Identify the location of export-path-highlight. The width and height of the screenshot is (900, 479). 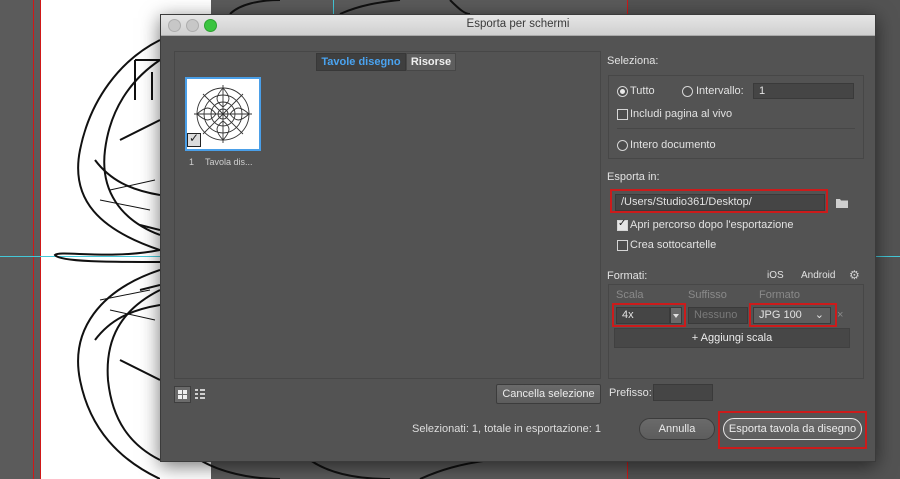
(719, 201).